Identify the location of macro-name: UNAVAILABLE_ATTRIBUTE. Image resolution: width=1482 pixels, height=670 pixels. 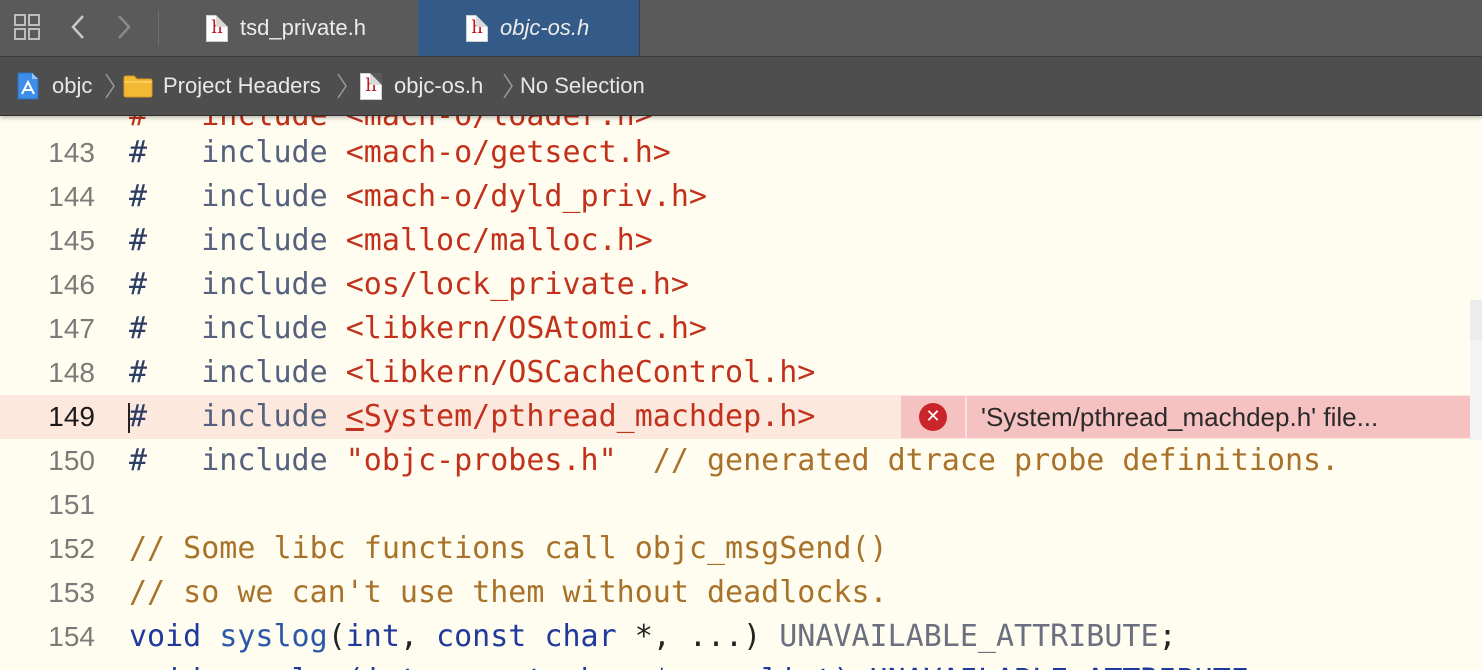
(969, 636).